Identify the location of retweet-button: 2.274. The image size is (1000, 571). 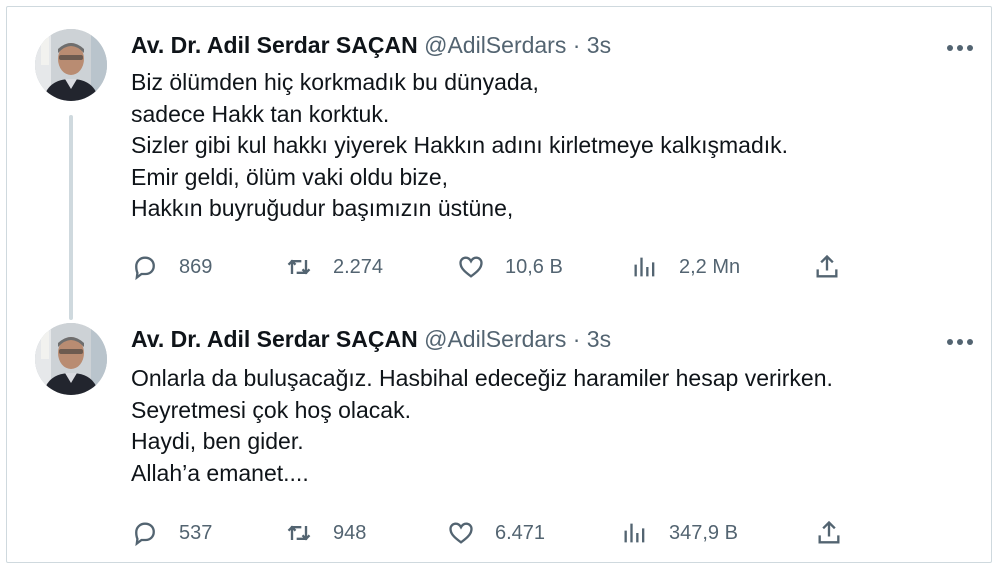
(334, 267).